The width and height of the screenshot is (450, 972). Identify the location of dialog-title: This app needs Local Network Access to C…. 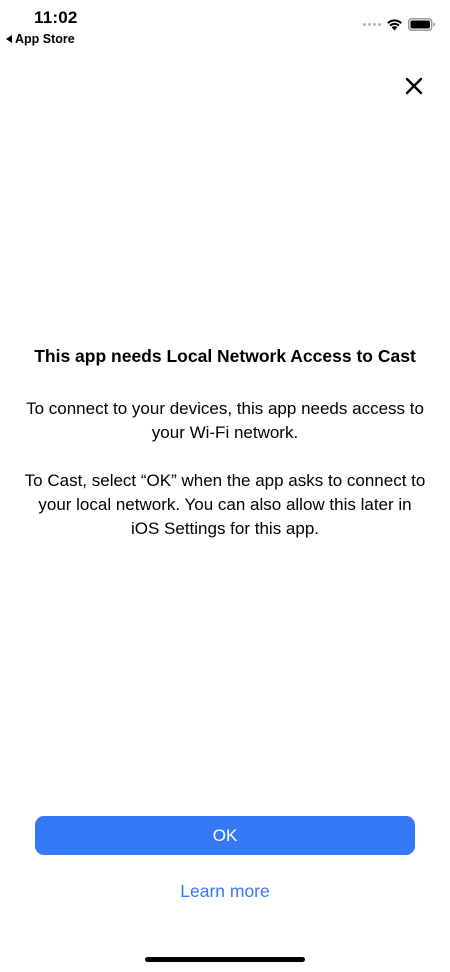
(225, 356).